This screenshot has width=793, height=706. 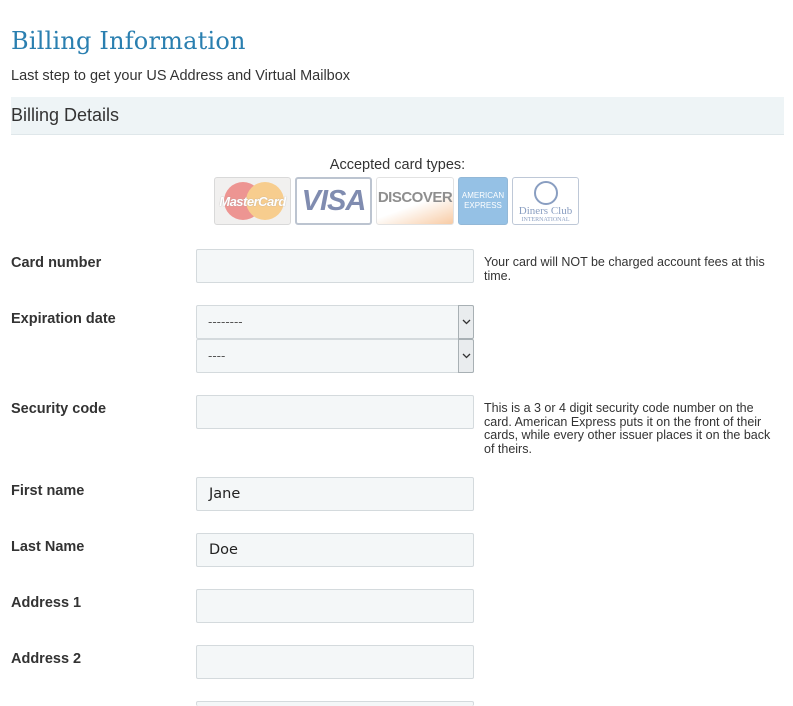 I want to click on section-header: Billing Details, so click(x=397, y=116).